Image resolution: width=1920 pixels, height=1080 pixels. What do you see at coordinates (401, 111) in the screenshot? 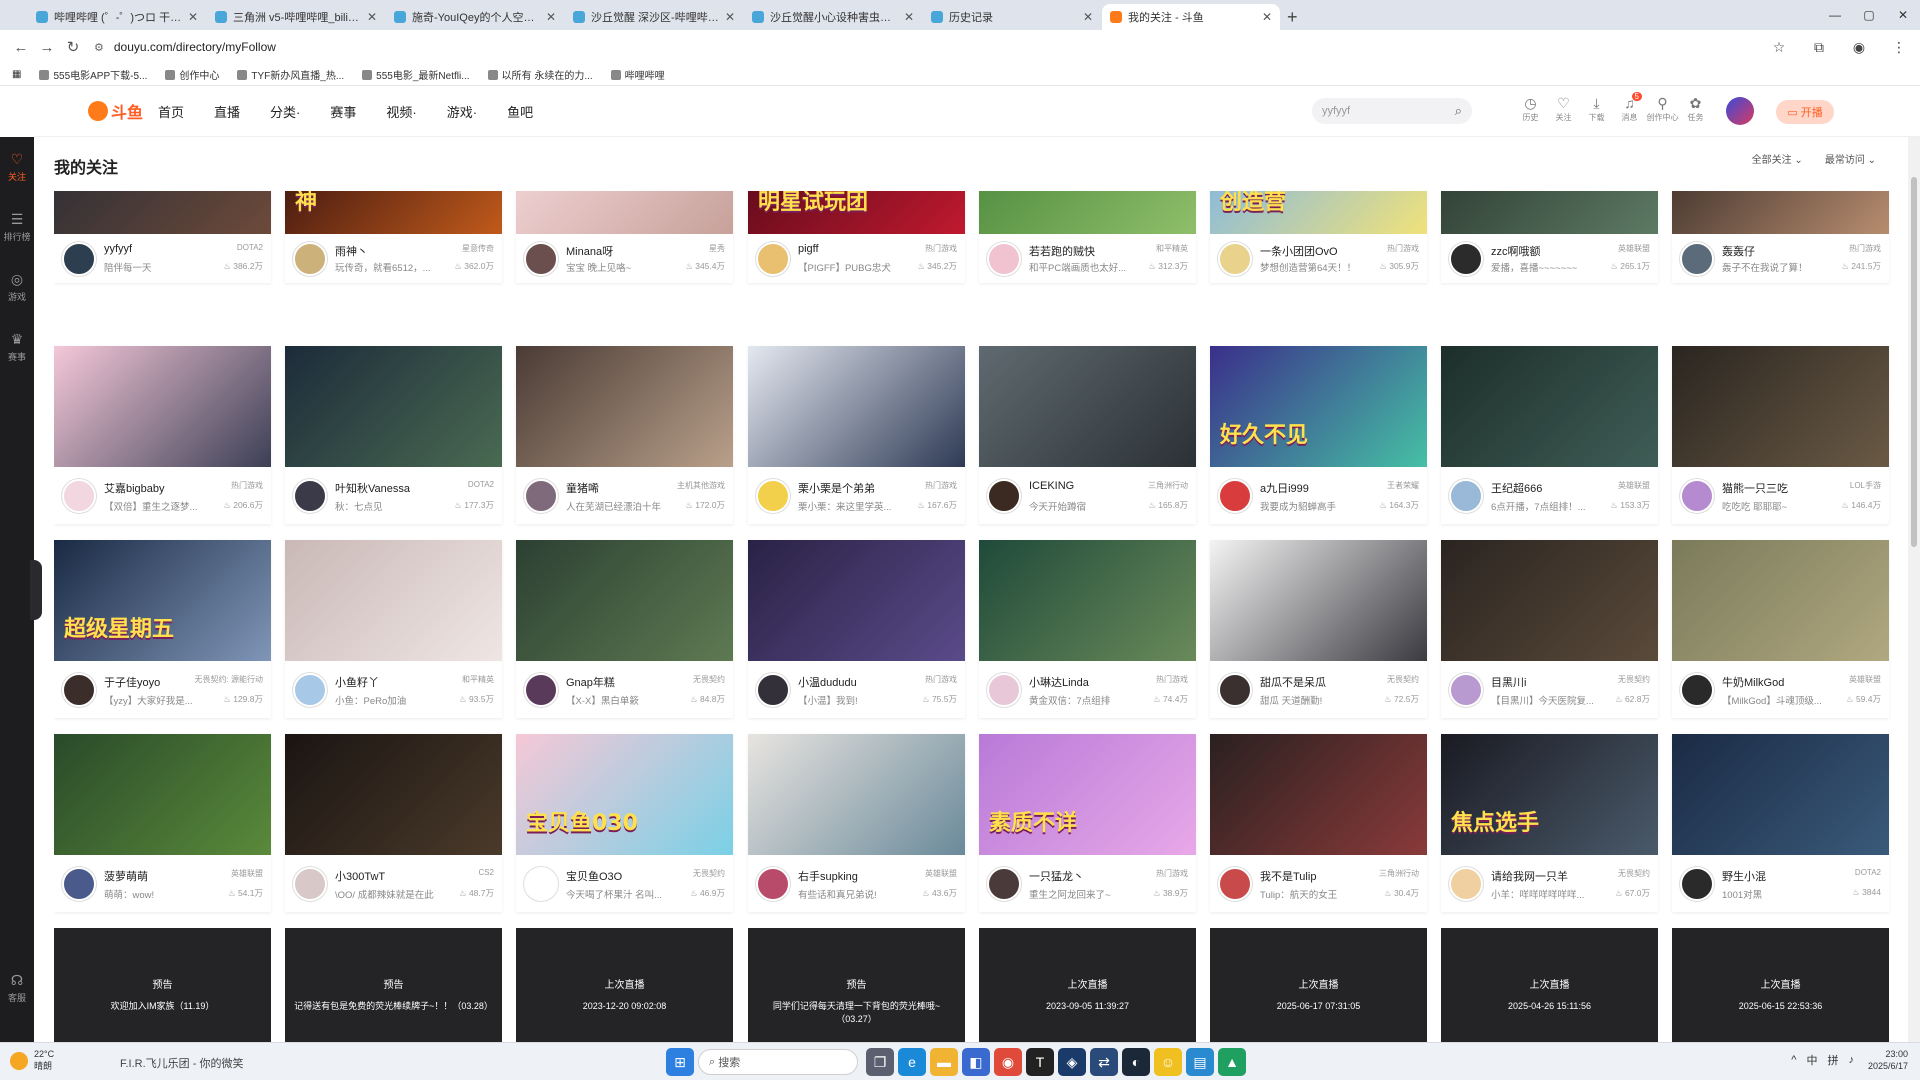
I see `nav-item: 视频·` at bounding box center [401, 111].